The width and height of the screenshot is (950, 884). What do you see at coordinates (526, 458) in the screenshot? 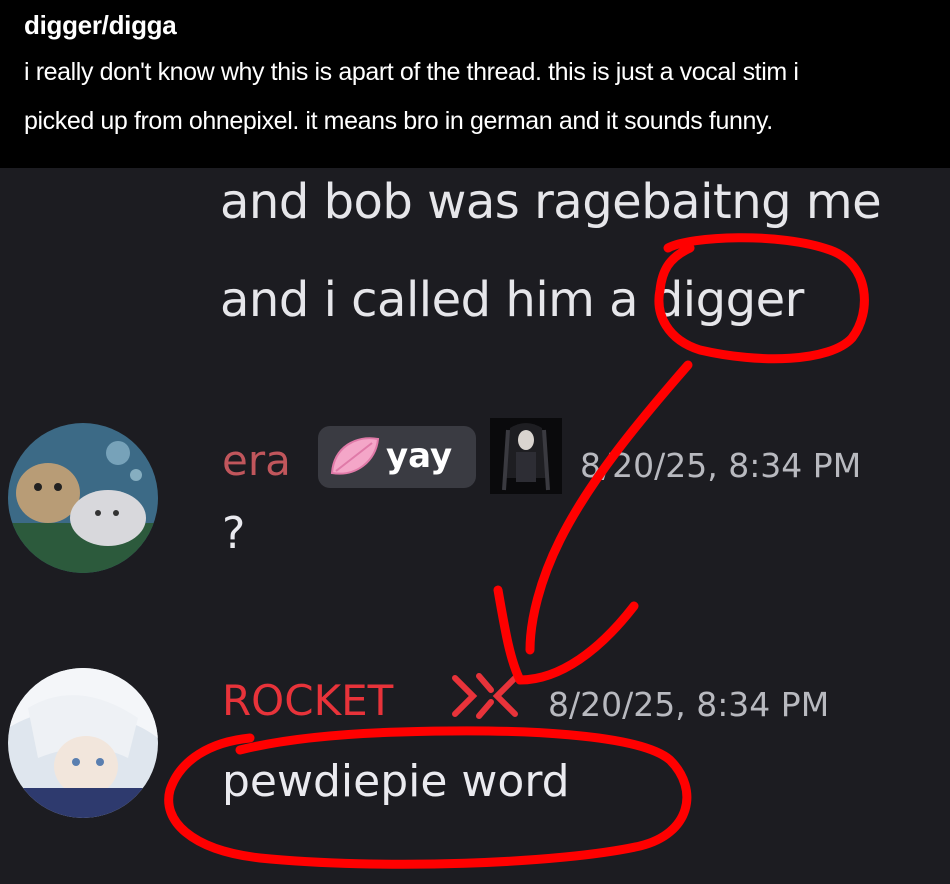
I see `anime-character-image` at bounding box center [526, 458].